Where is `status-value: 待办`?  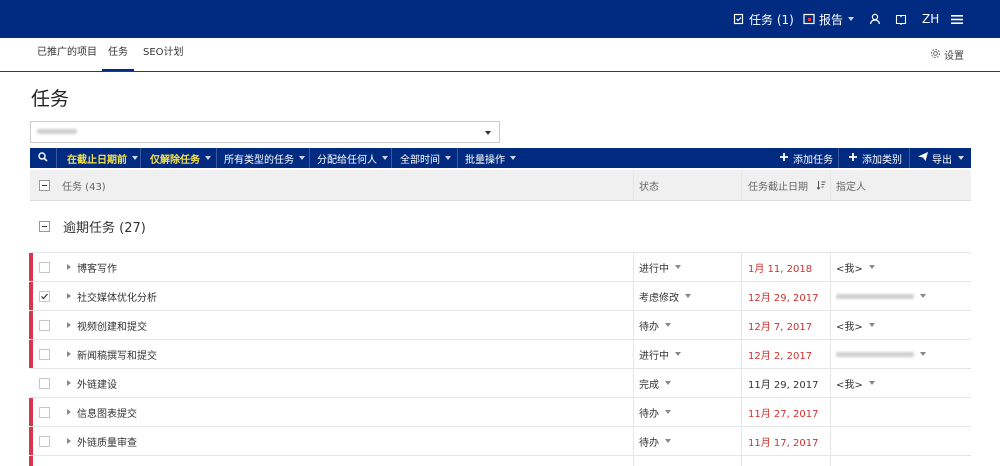
status-value: 待办 is located at coordinates (649, 443).